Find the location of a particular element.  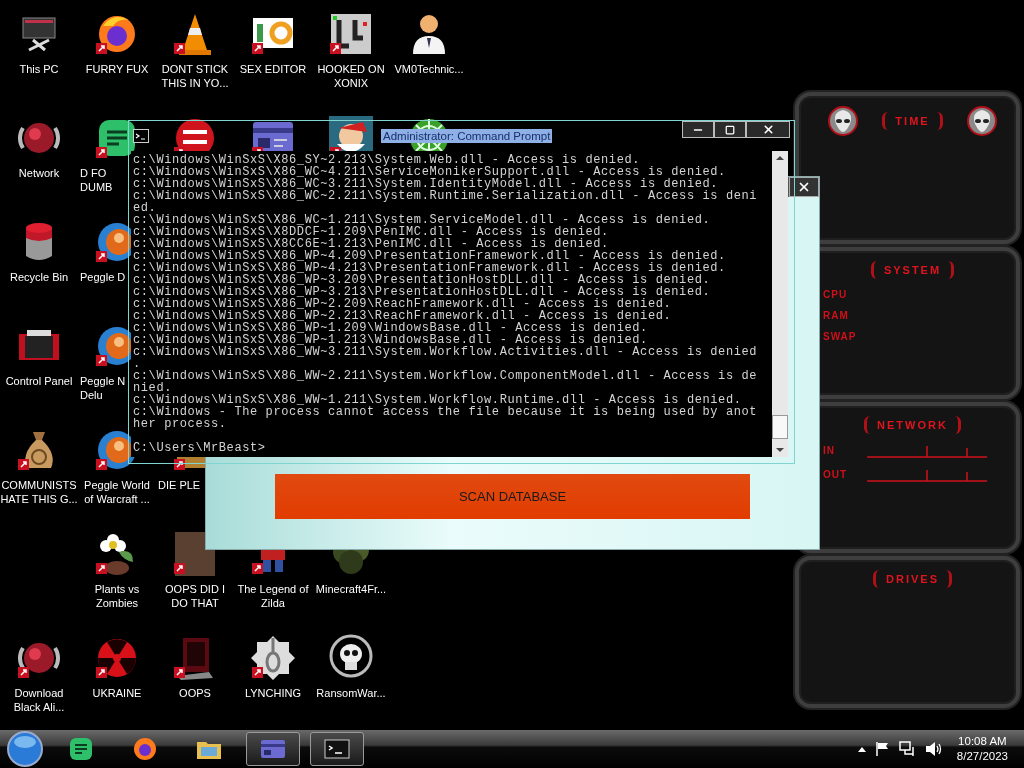

console-line: c:\Windows\WinSxS\X86_SY~2.213\System.Web.dll - Access is denied. is located at coordinates (387, 160).